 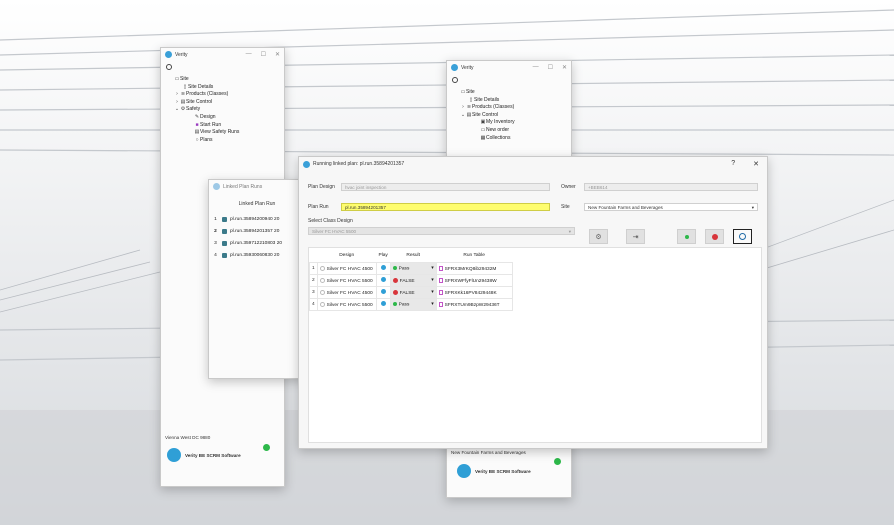 I want to click on record-button, so click(x=742, y=236).